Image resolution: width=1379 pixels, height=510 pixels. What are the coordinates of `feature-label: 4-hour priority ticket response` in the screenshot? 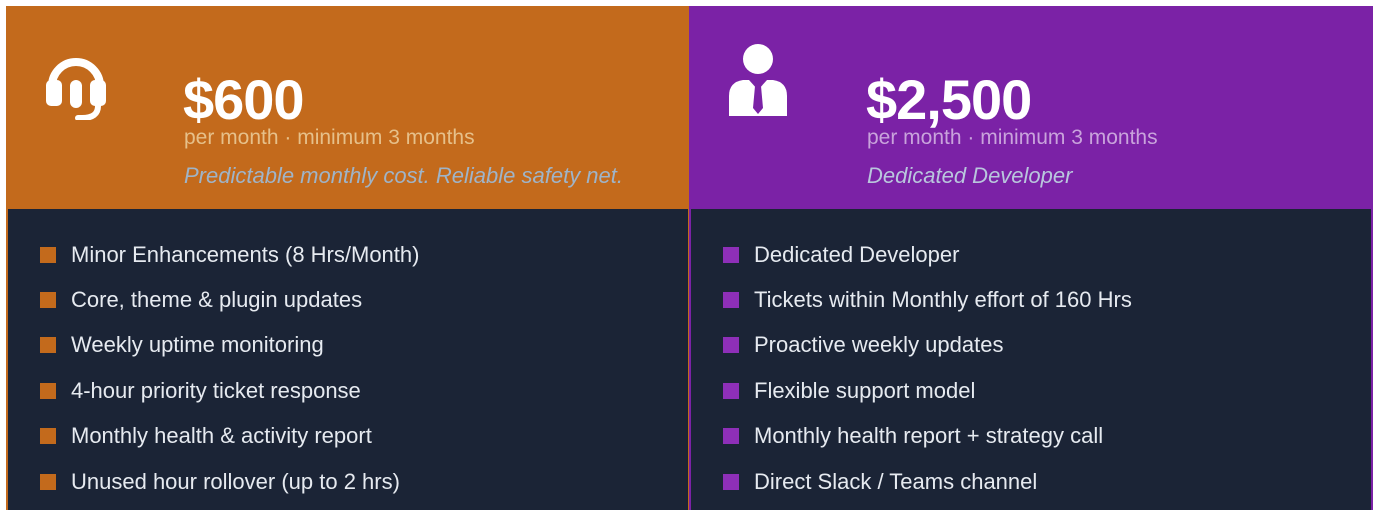 It's located at (216, 390).